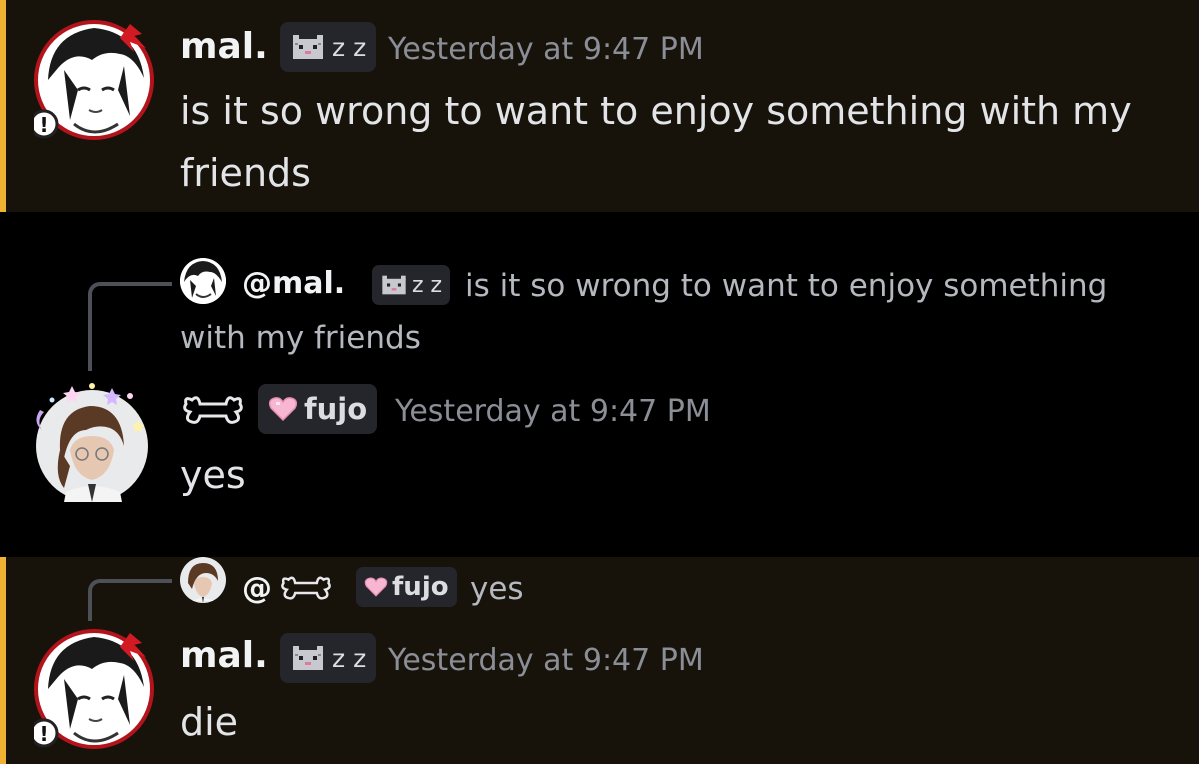  I want to click on user-tag-fujo: fujo, so click(318, 409).